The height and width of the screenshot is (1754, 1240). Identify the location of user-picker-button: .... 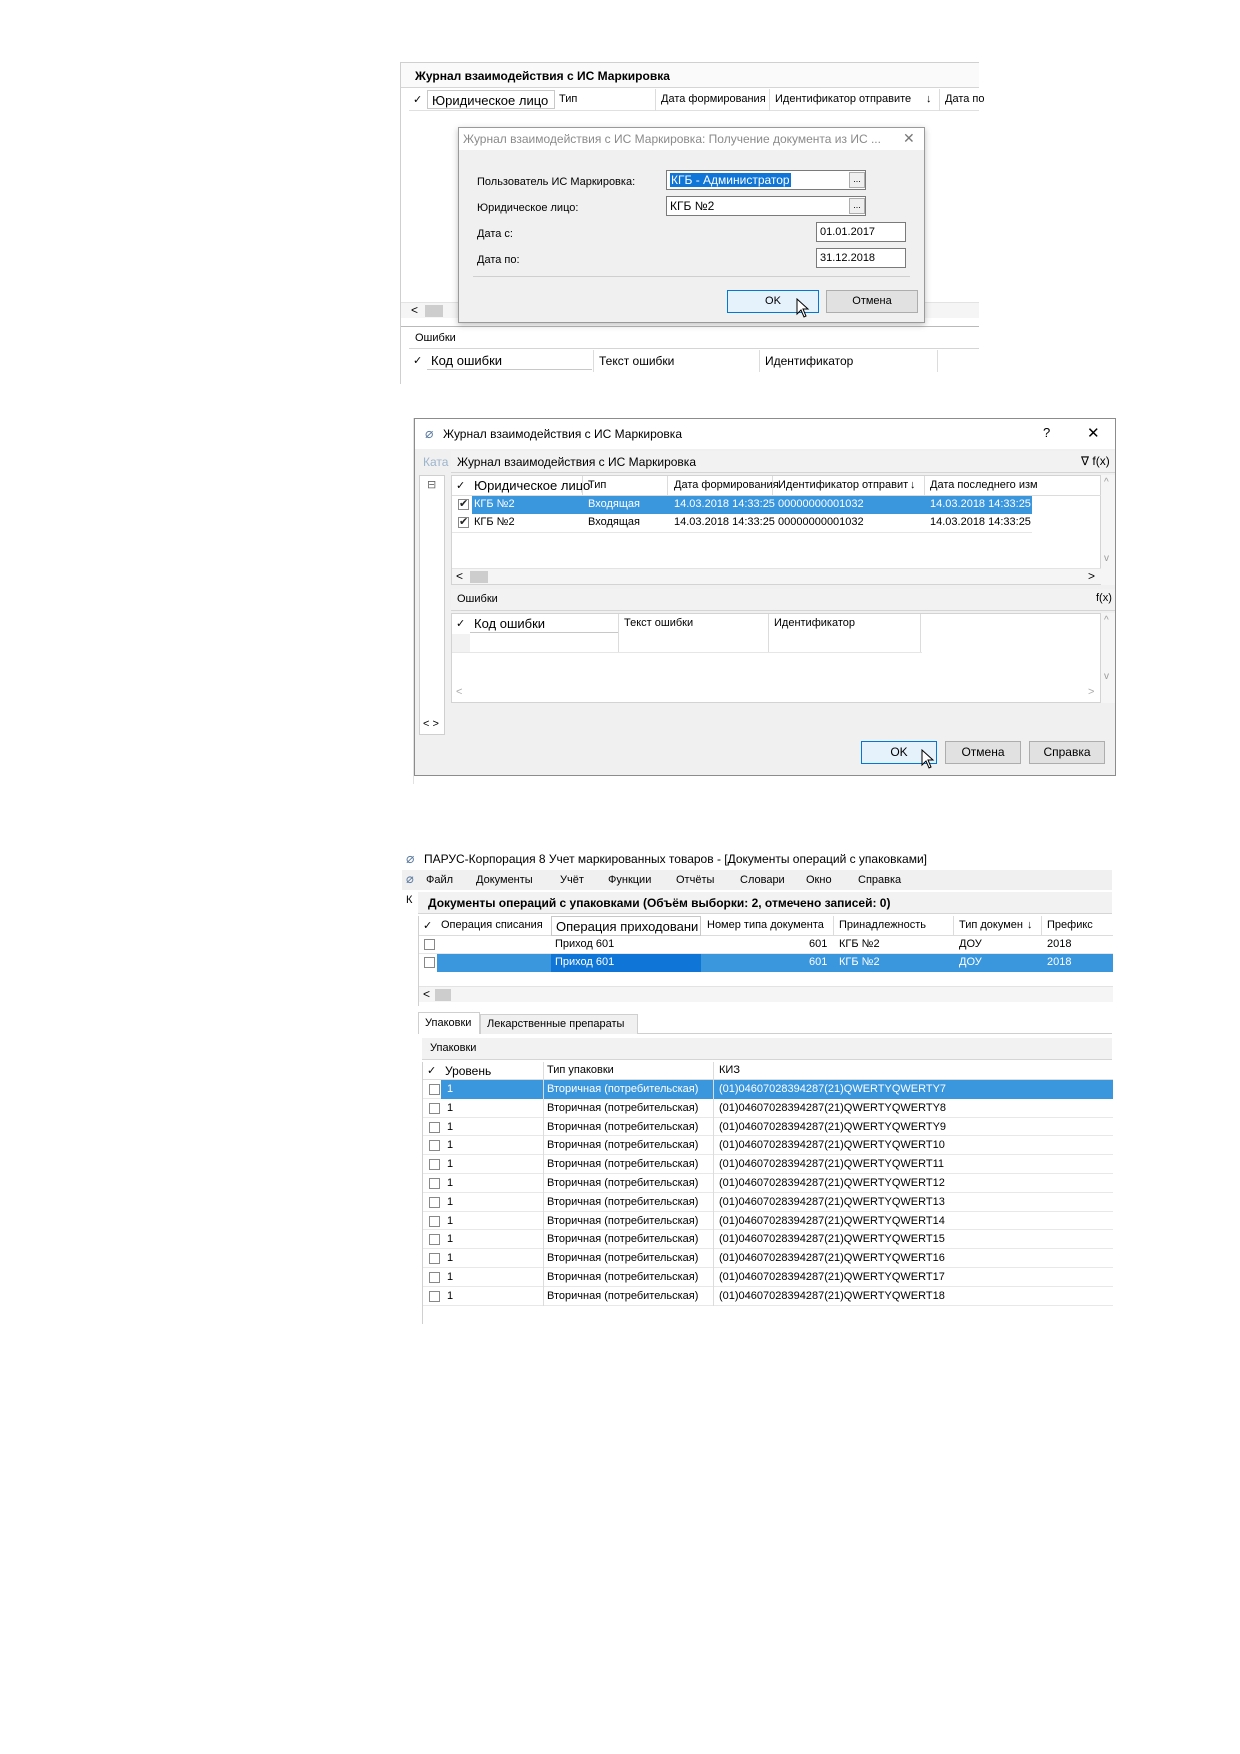
(857, 180).